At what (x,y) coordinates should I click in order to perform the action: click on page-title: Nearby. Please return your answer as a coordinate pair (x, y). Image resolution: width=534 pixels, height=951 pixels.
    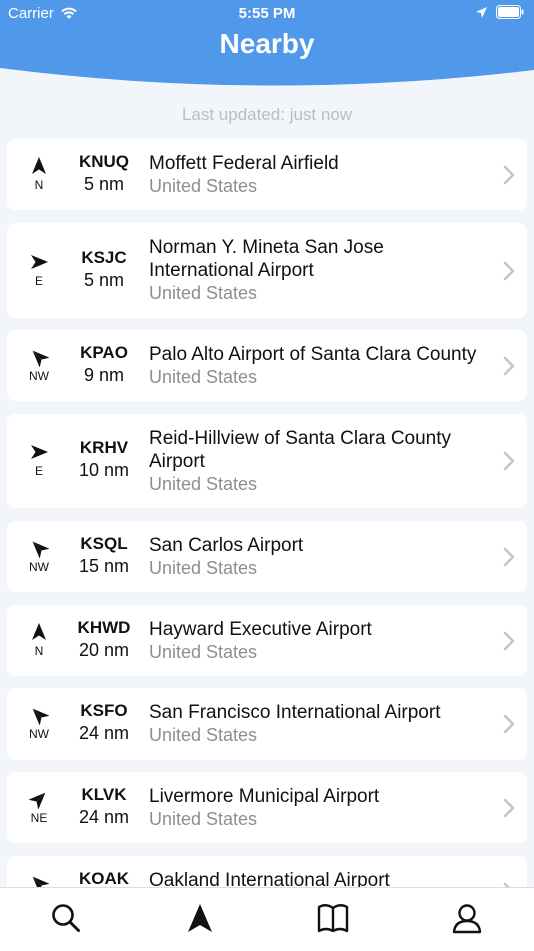
    Looking at the image, I should click on (267, 43).